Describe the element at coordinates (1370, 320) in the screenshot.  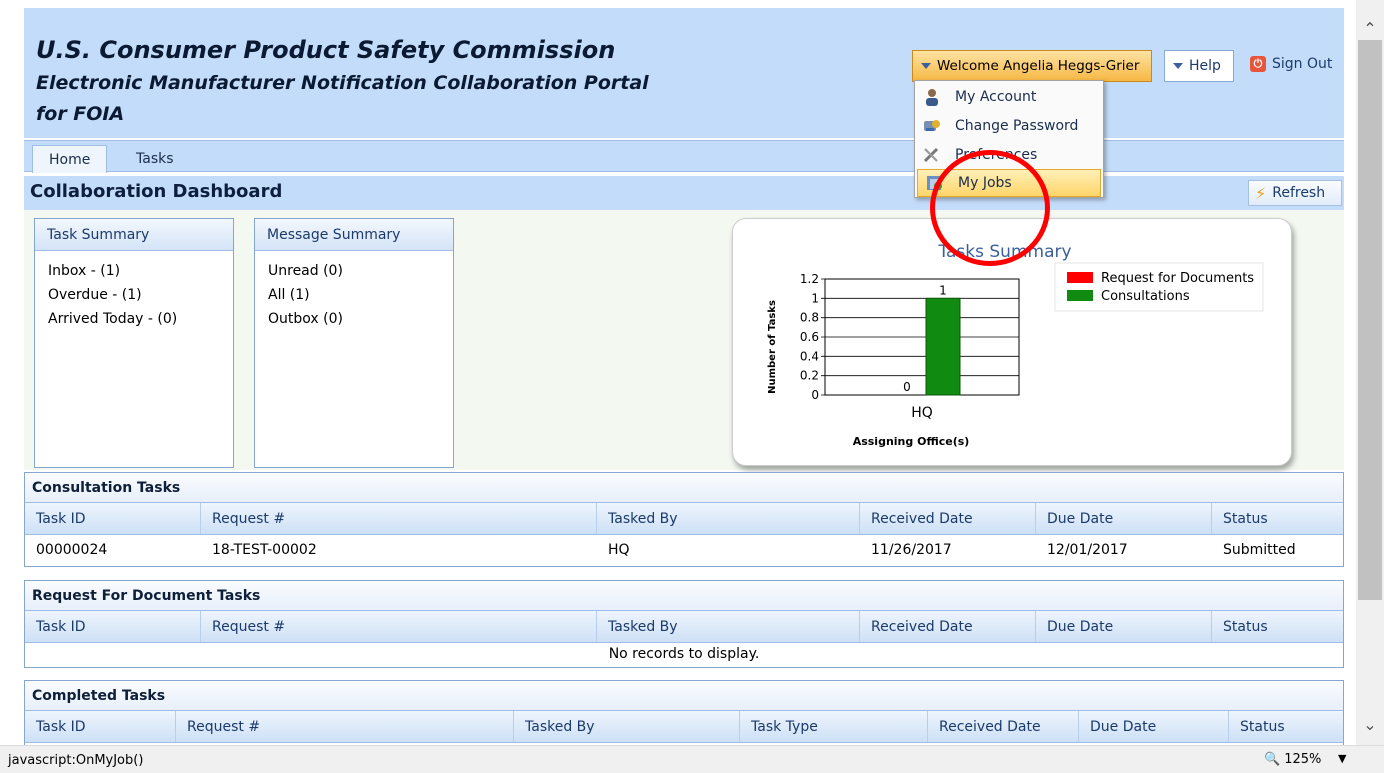
I see `scroll-thumb` at that location.